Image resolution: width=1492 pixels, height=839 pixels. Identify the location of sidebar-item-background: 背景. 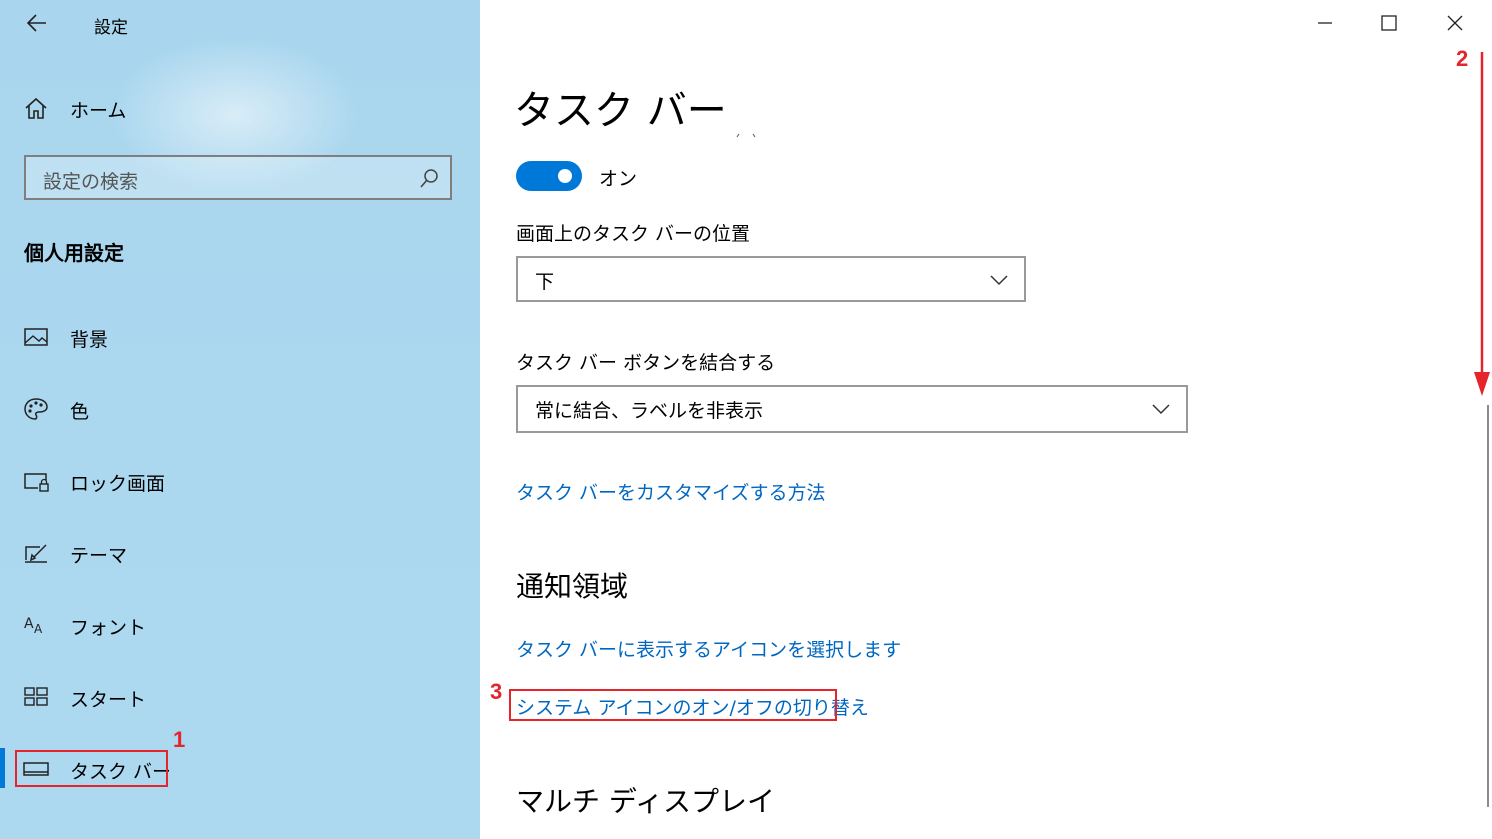
(240, 337).